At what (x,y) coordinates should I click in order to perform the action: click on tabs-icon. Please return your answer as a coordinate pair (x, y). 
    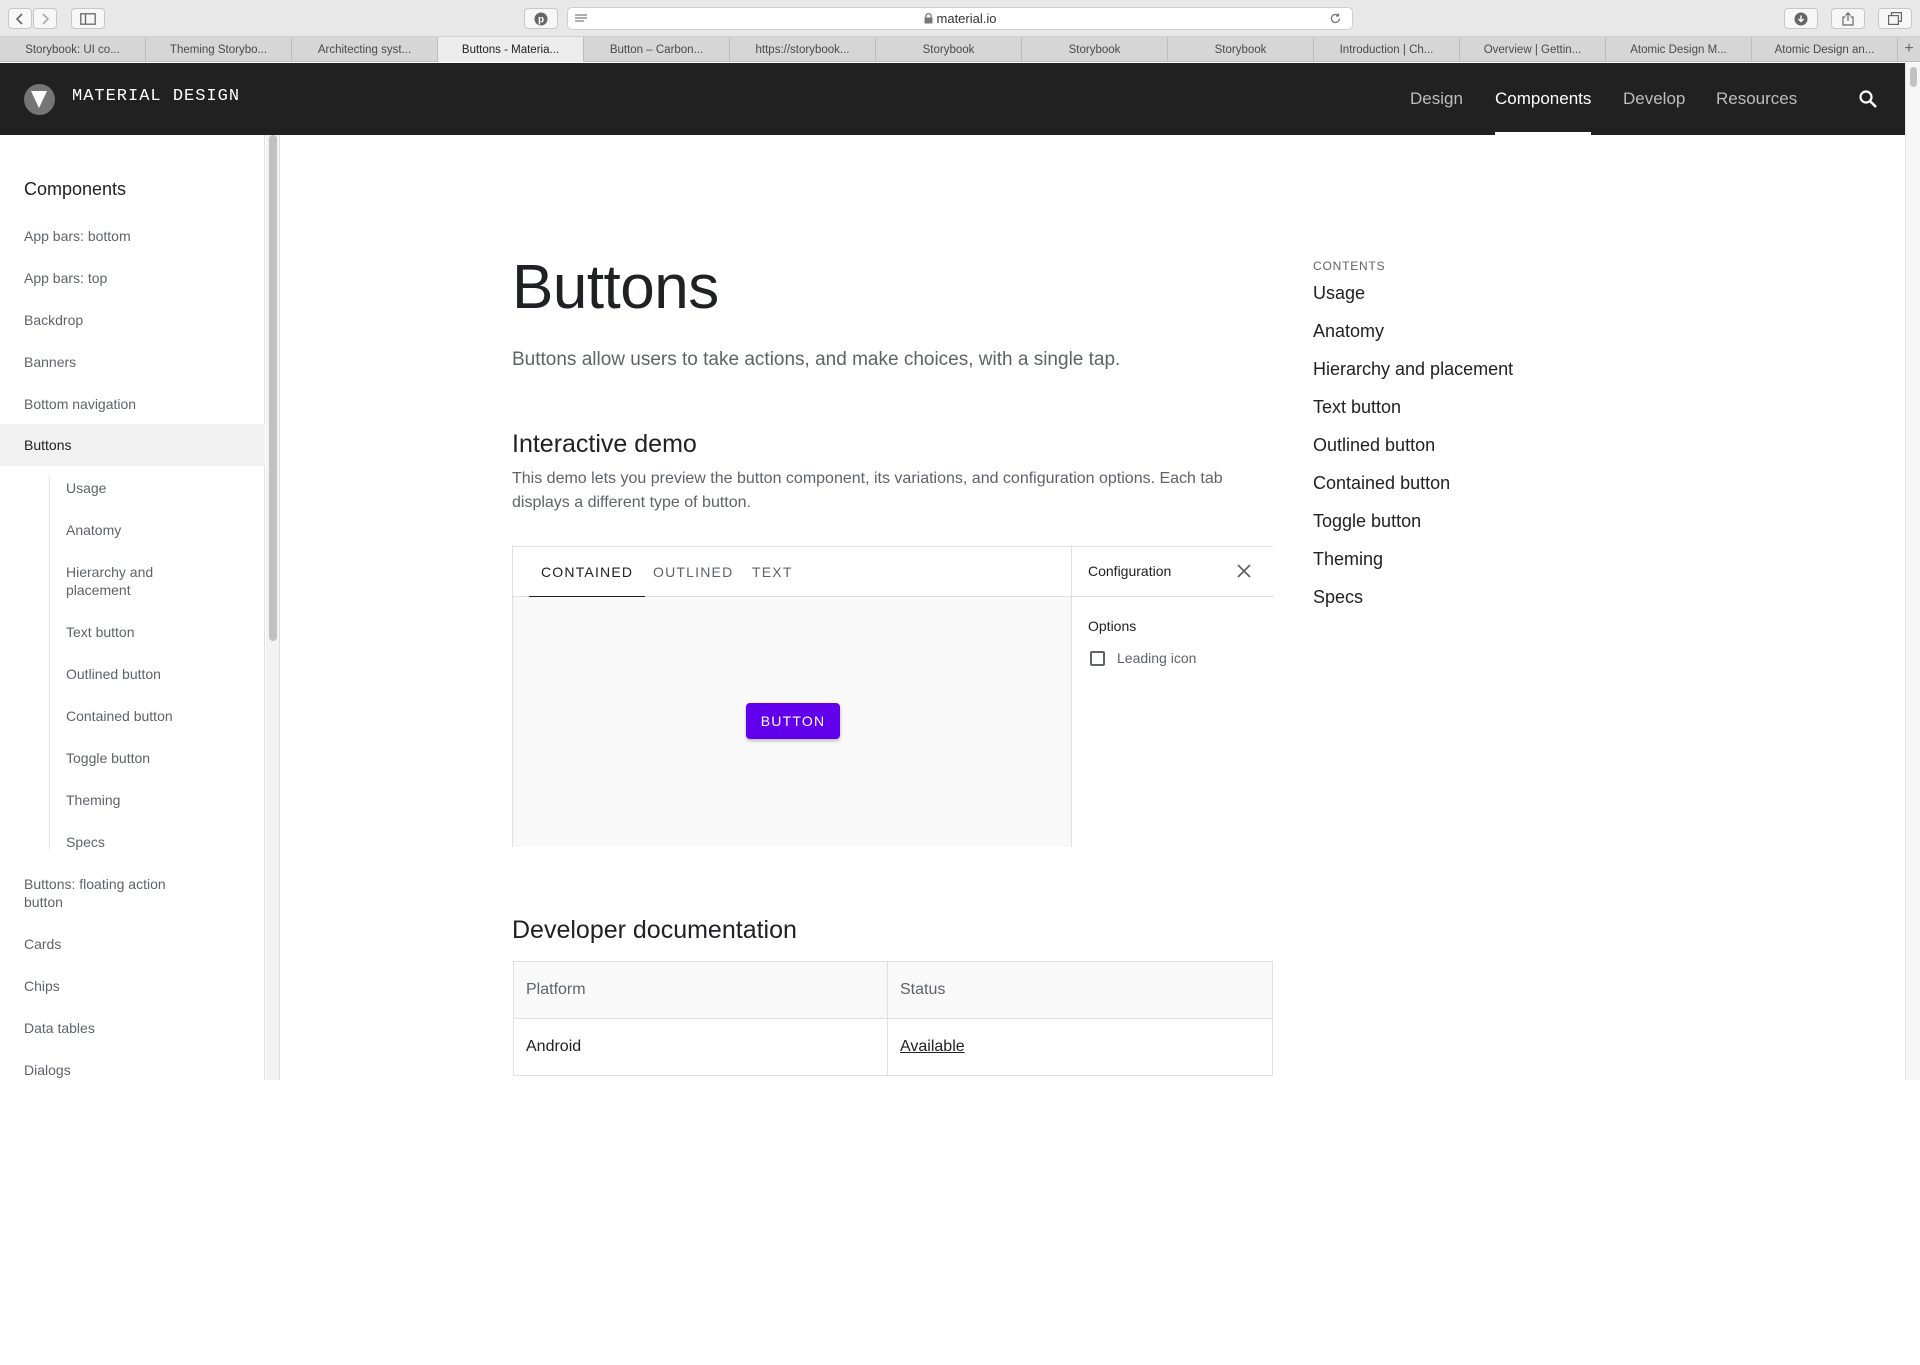
    Looking at the image, I should click on (1895, 18).